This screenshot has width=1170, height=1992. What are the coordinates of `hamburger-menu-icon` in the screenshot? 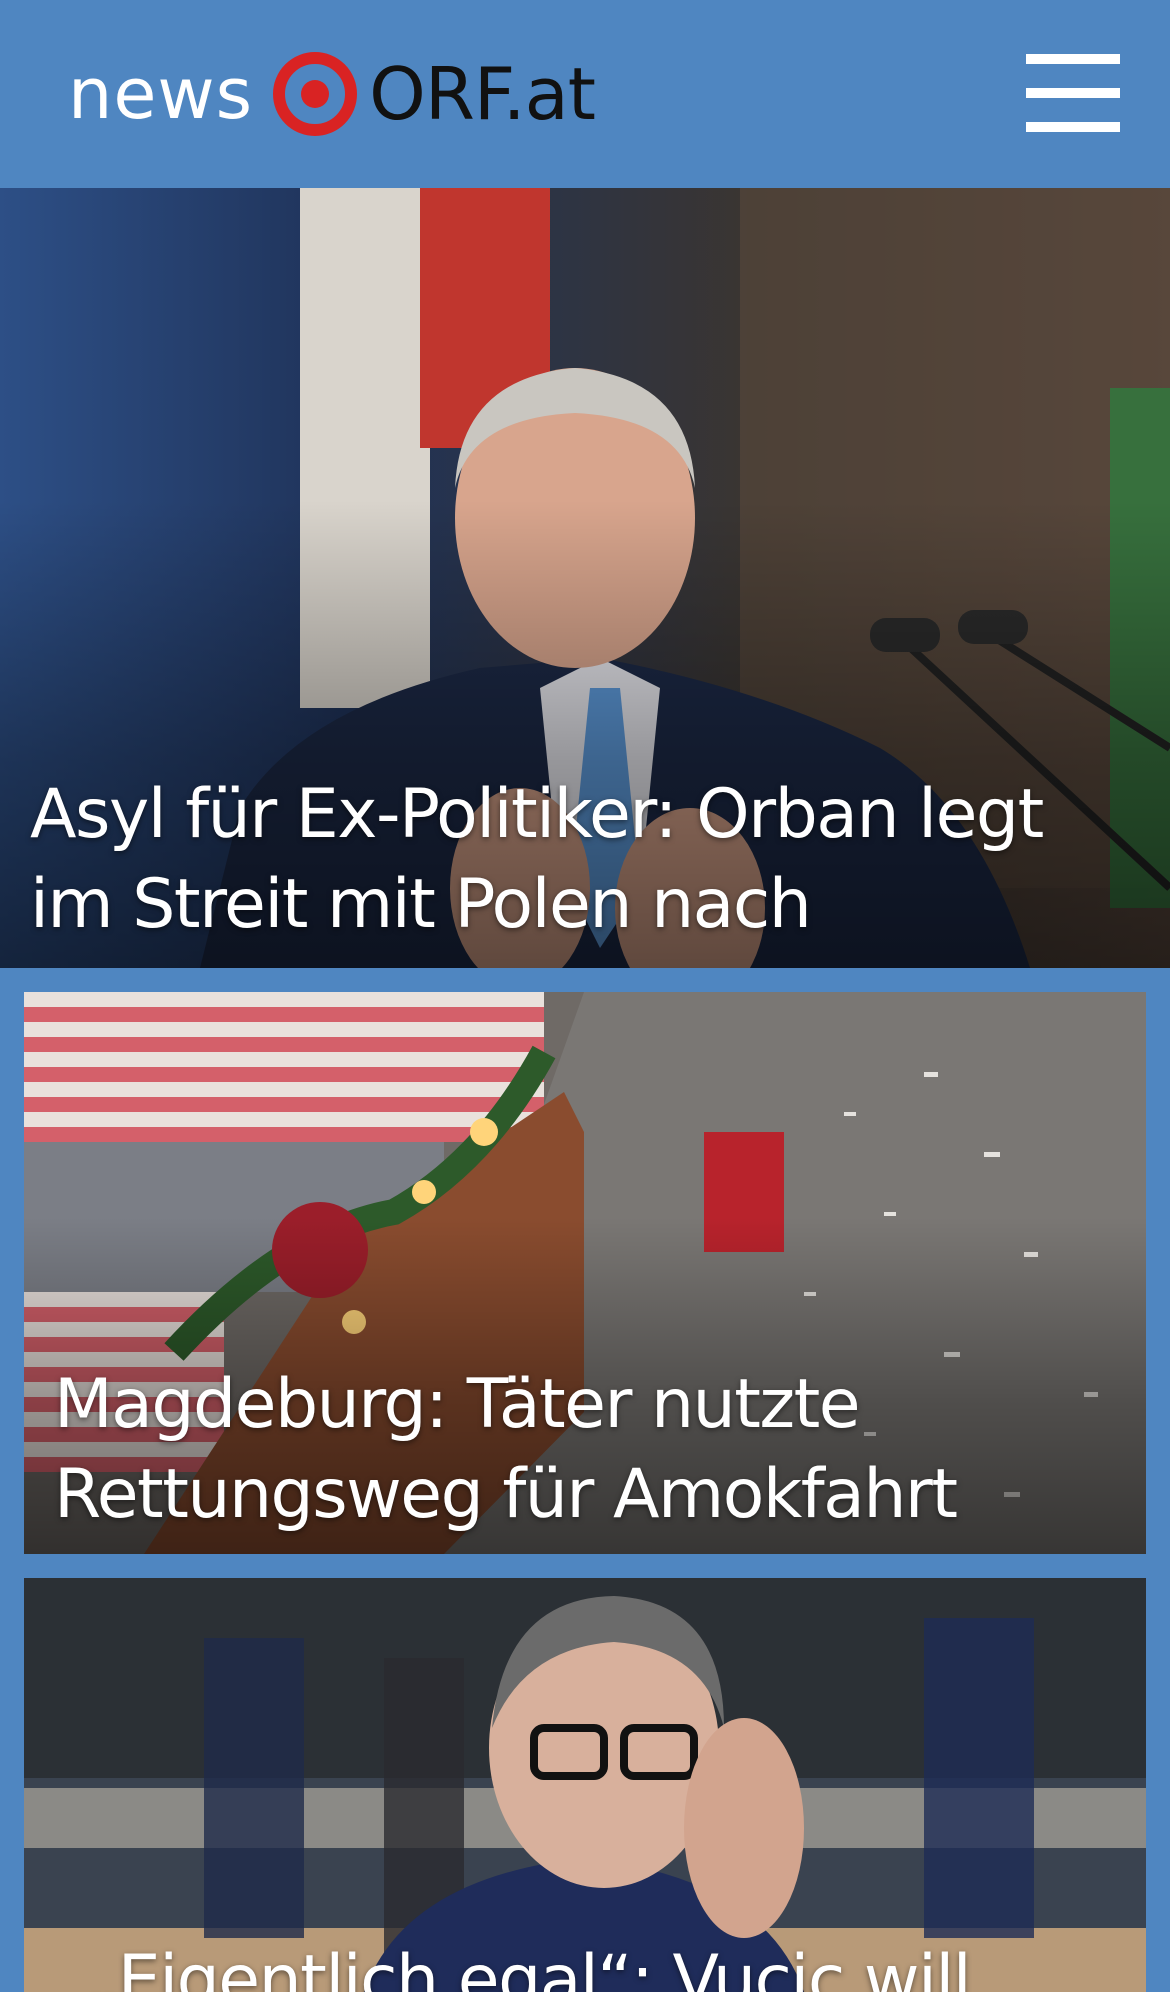 It's located at (1072, 93).